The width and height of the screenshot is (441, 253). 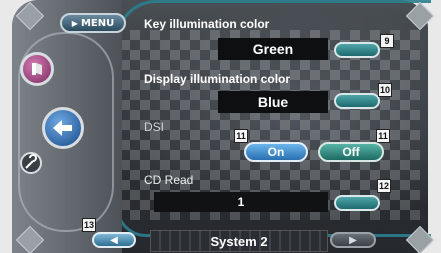 What do you see at coordinates (217, 79) in the screenshot?
I see `display-illumination-label: Display illumination color` at bounding box center [217, 79].